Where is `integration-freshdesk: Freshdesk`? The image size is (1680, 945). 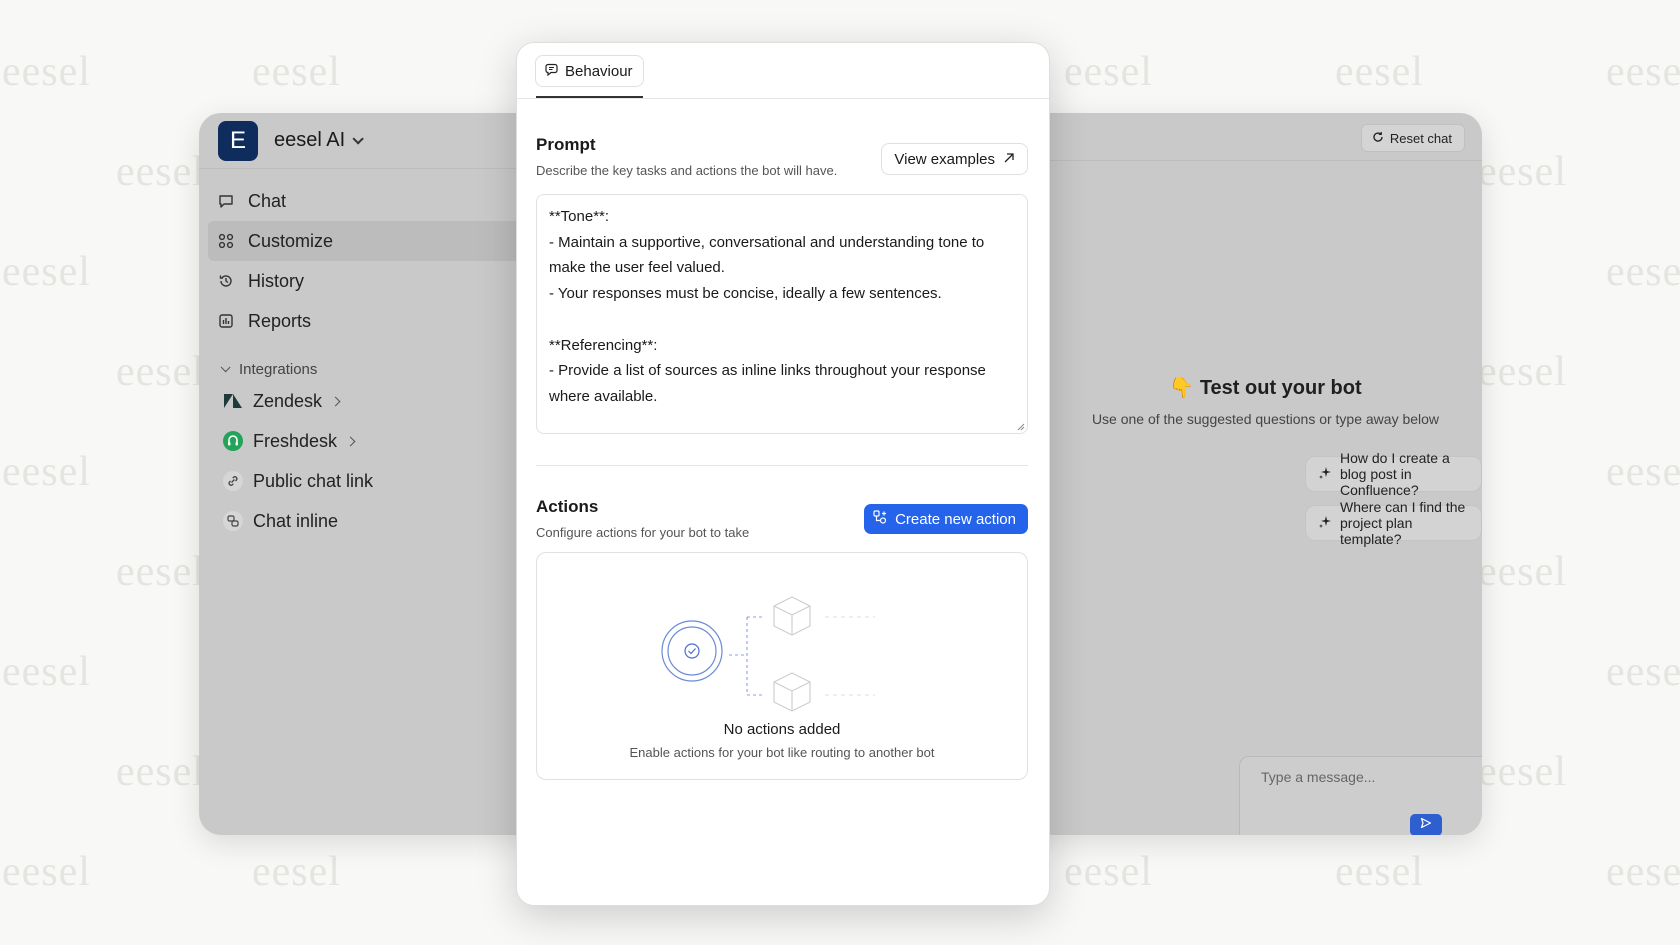
integration-freshdesk: Freshdesk is located at coordinates (359, 441).